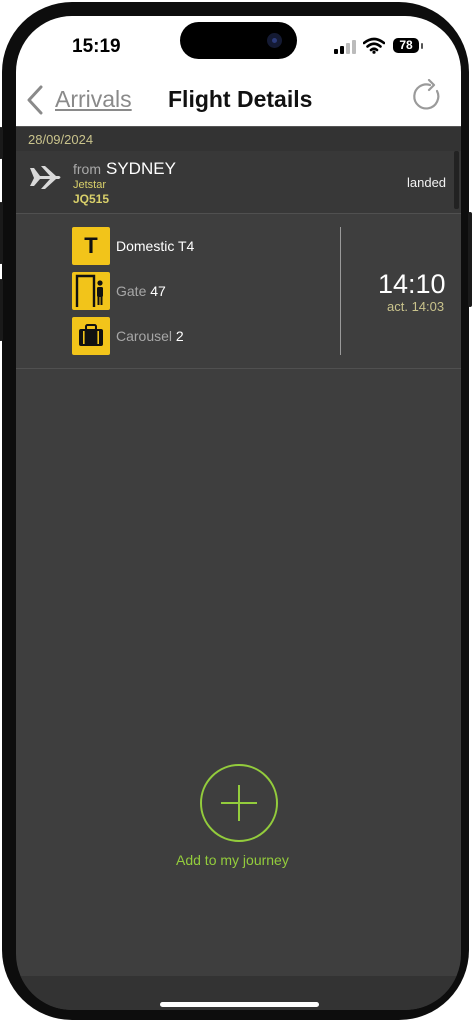 The image size is (473, 1024). I want to click on battery-tip, so click(422, 46).